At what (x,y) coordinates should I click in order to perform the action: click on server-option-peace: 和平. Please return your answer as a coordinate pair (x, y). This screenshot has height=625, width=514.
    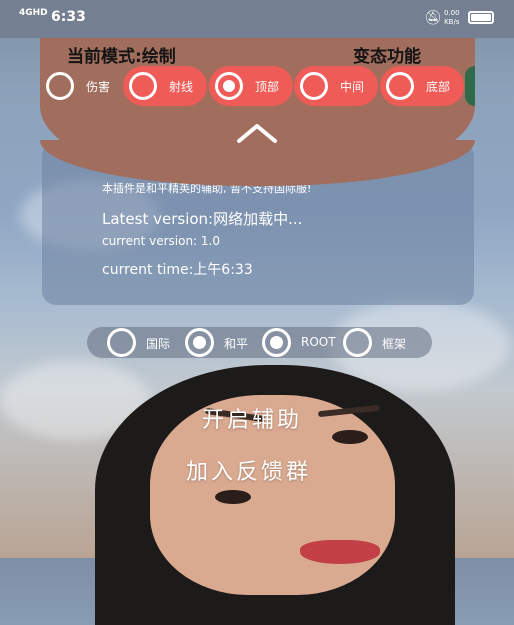
    Looking at the image, I should click on (220, 342).